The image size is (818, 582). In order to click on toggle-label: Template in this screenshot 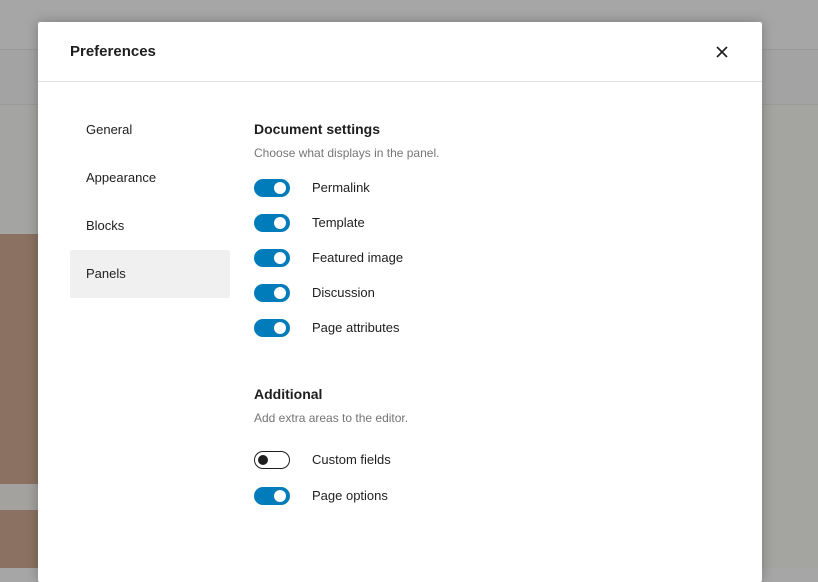, I will do `click(338, 222)`.